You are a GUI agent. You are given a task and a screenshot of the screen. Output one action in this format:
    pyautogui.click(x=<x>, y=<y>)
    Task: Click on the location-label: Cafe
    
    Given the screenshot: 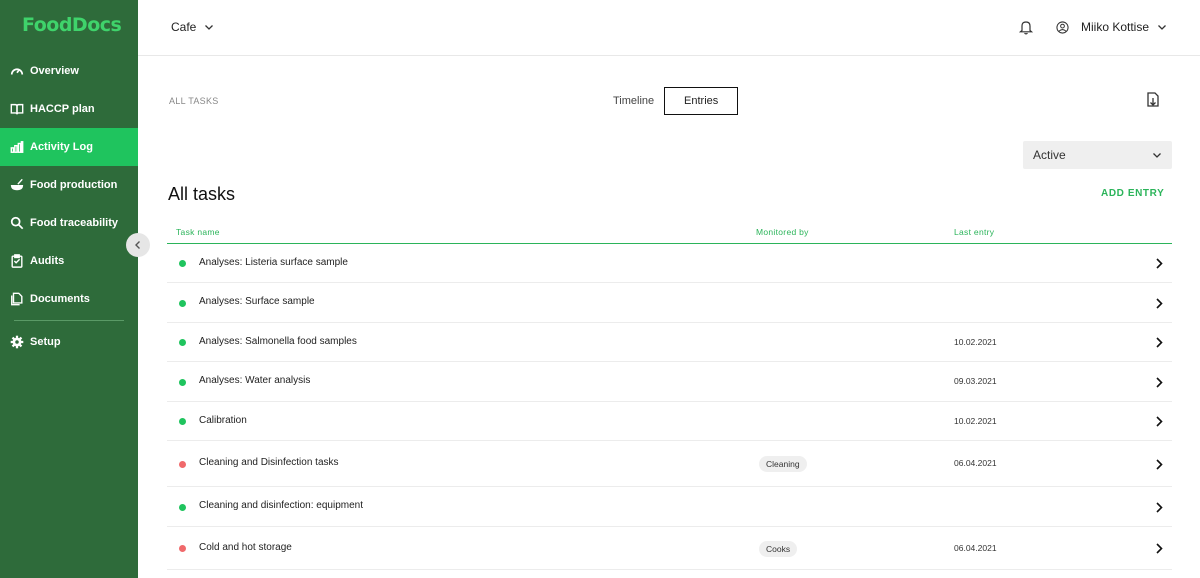 What is the action you would take?
    pyautogui.click(x=184, y=27)
    